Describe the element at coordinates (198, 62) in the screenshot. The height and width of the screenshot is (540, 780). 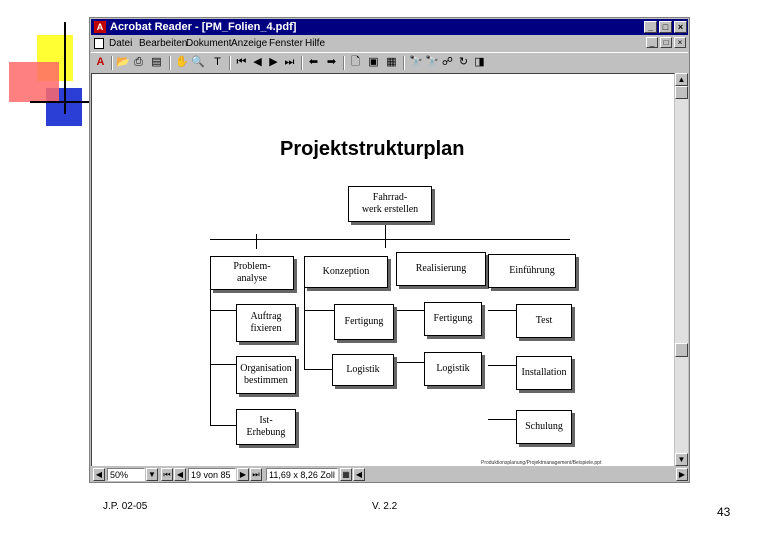
I see `zoom-tool-icon: 🔍` at that location.